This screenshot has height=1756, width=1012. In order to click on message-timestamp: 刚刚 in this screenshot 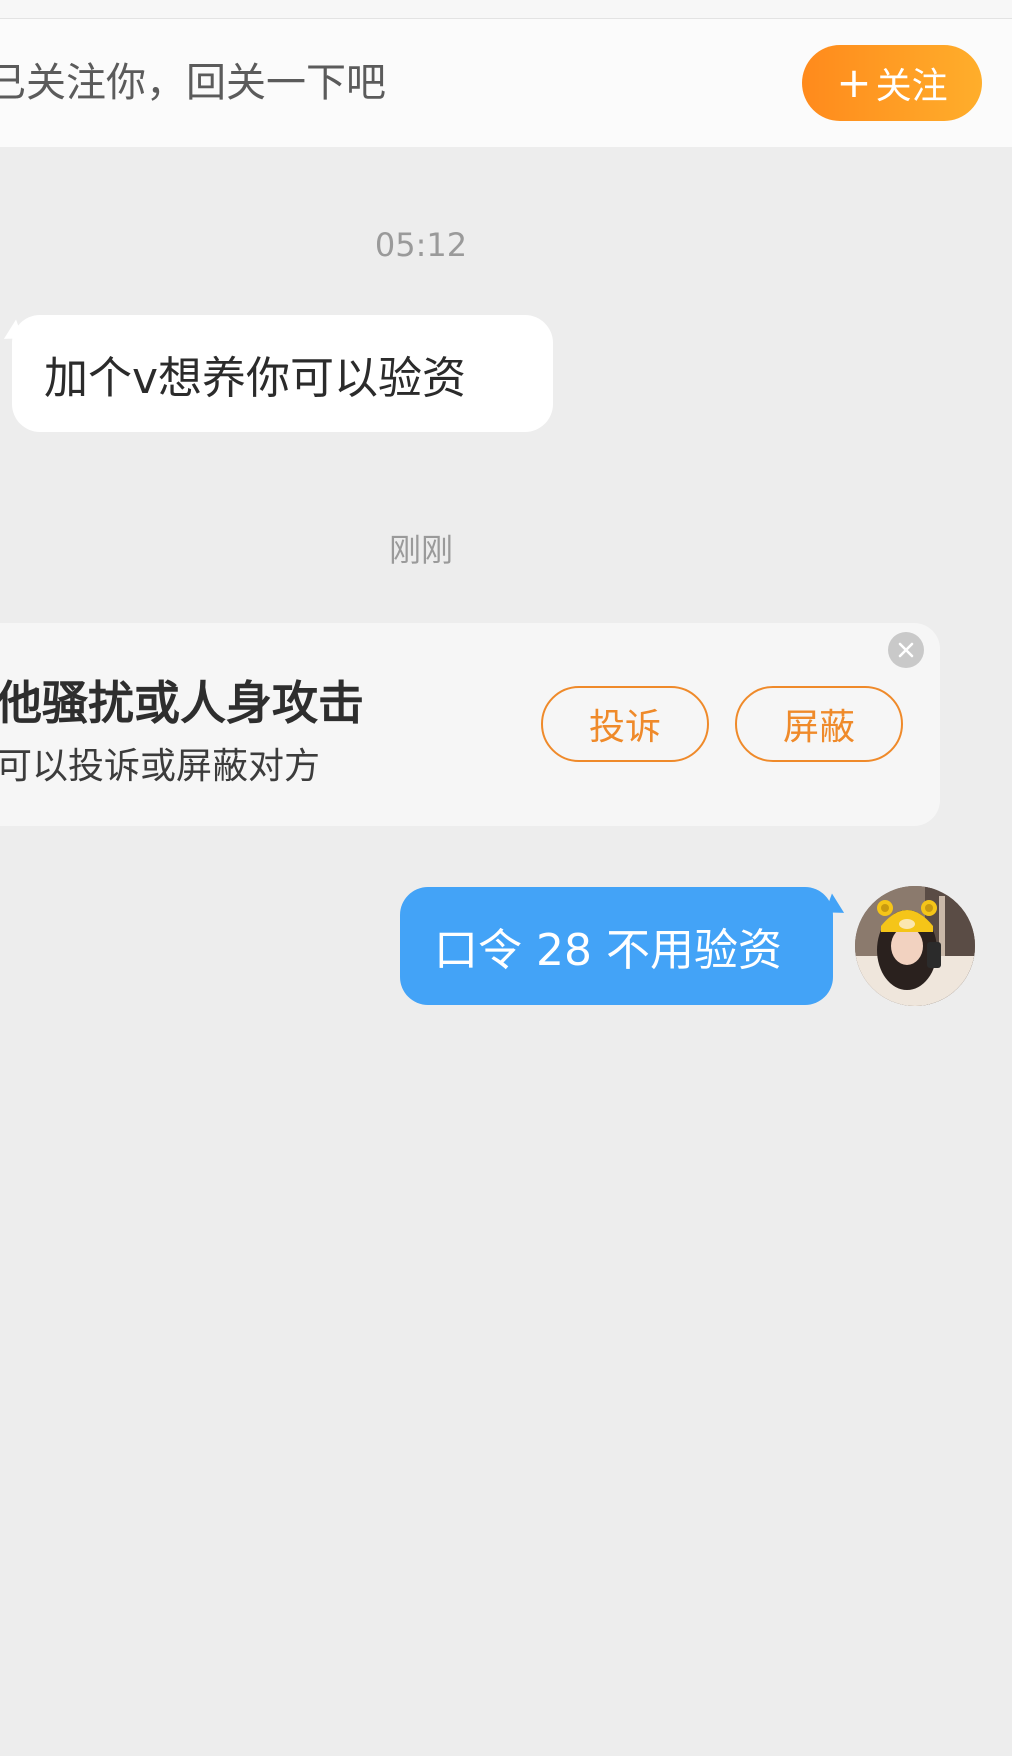, I will do `click(420, 550)`.